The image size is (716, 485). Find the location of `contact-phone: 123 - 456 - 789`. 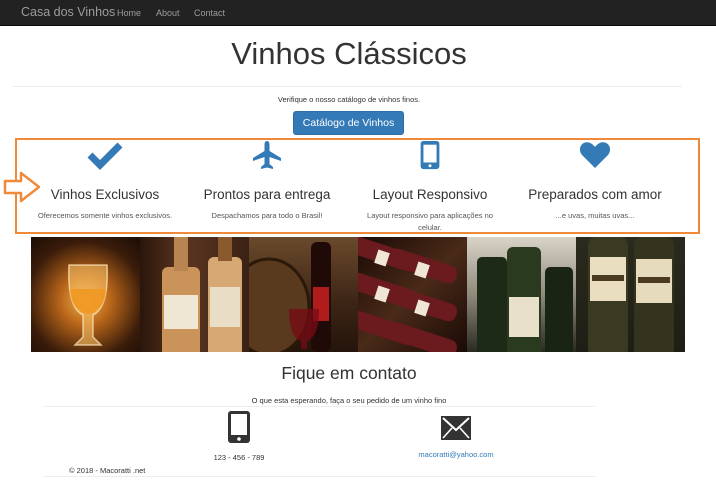

contact-phone: 123 - 456 - 789 is located at coordinates (239, 436).